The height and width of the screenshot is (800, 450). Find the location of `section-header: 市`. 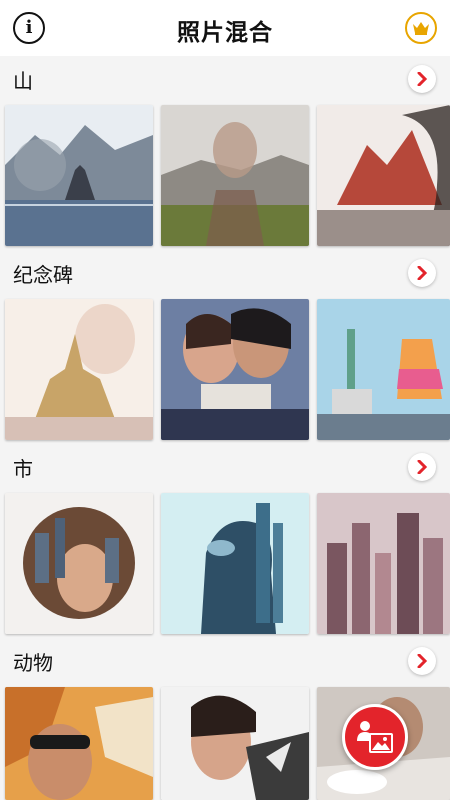

section-header: 市 is located at coordinates (225, 467).